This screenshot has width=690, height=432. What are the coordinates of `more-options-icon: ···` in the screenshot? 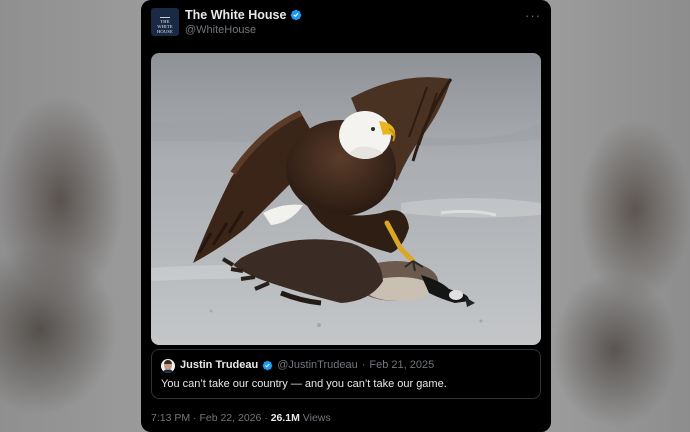 It's located at (533, 15).